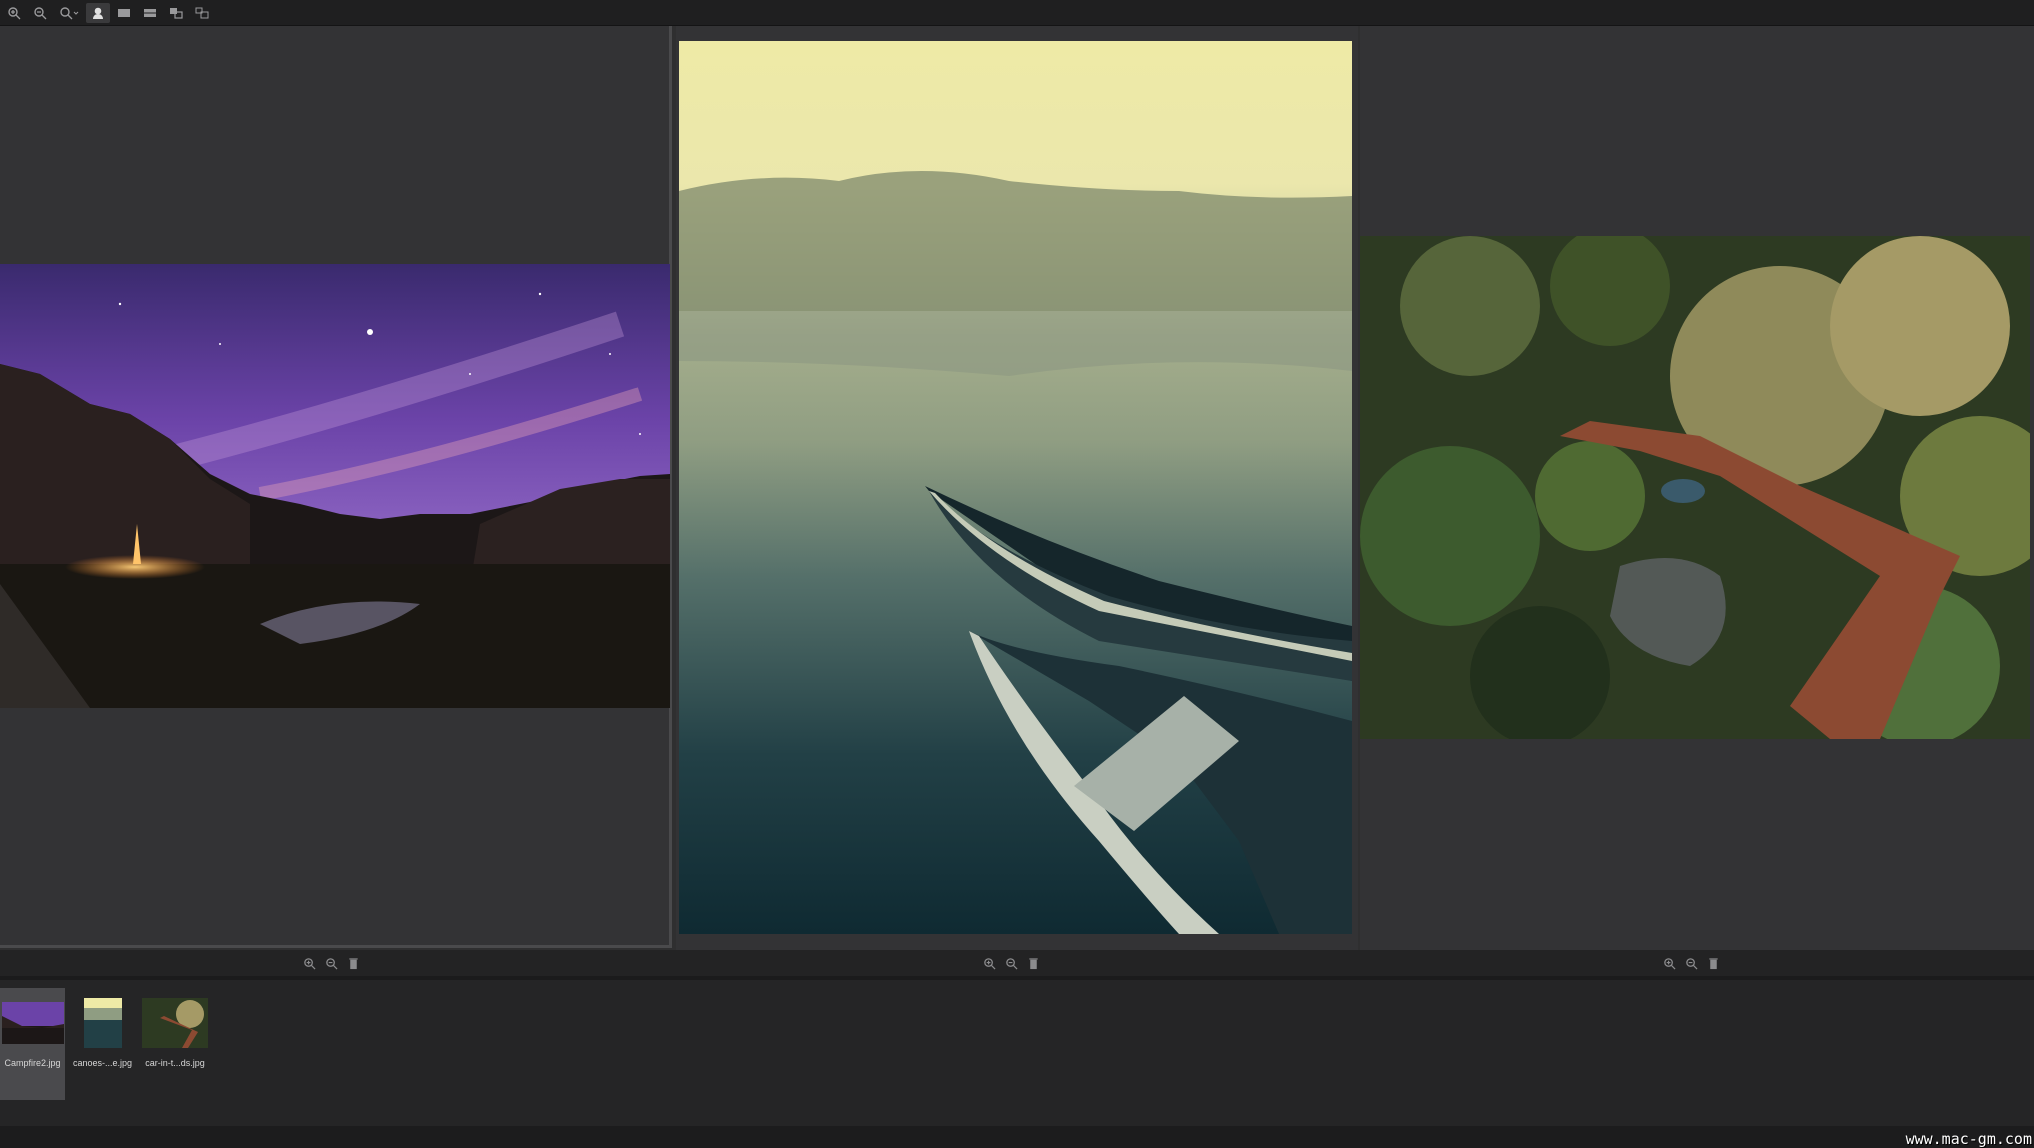  Describe the element at coordinates (1017, 13) in the screenshot. I see `top-toolbar` at that location.